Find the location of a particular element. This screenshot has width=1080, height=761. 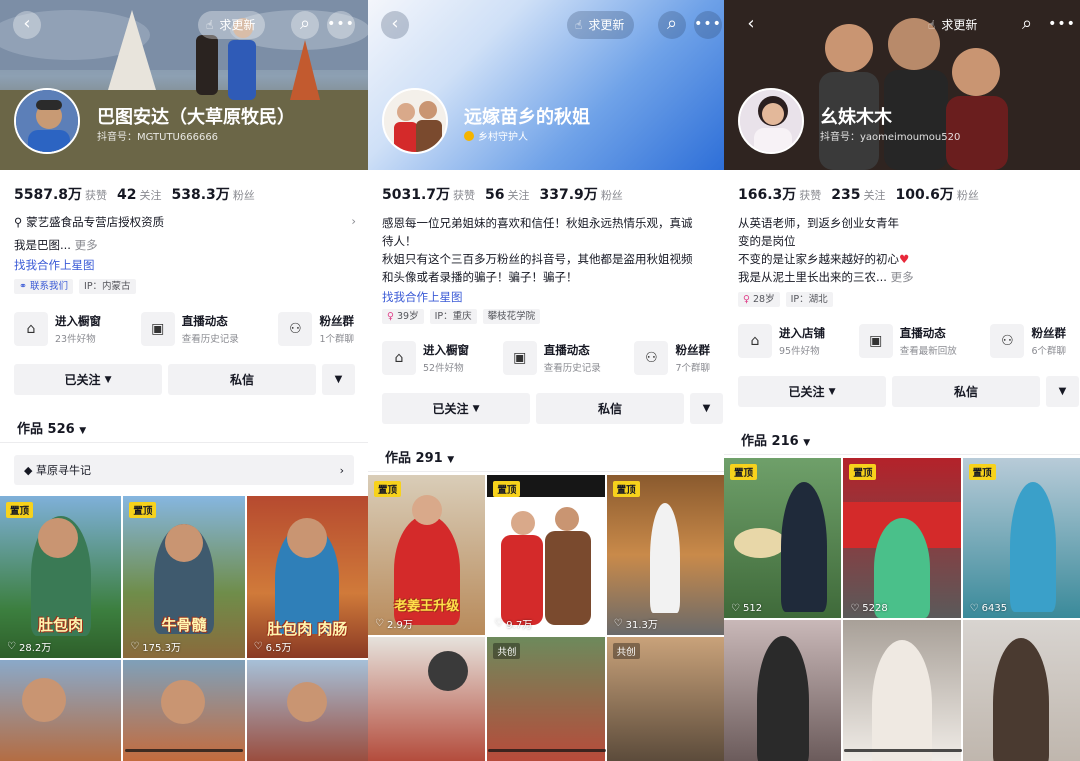

chevron-right-icon: › is located at coordinates (353, 221).